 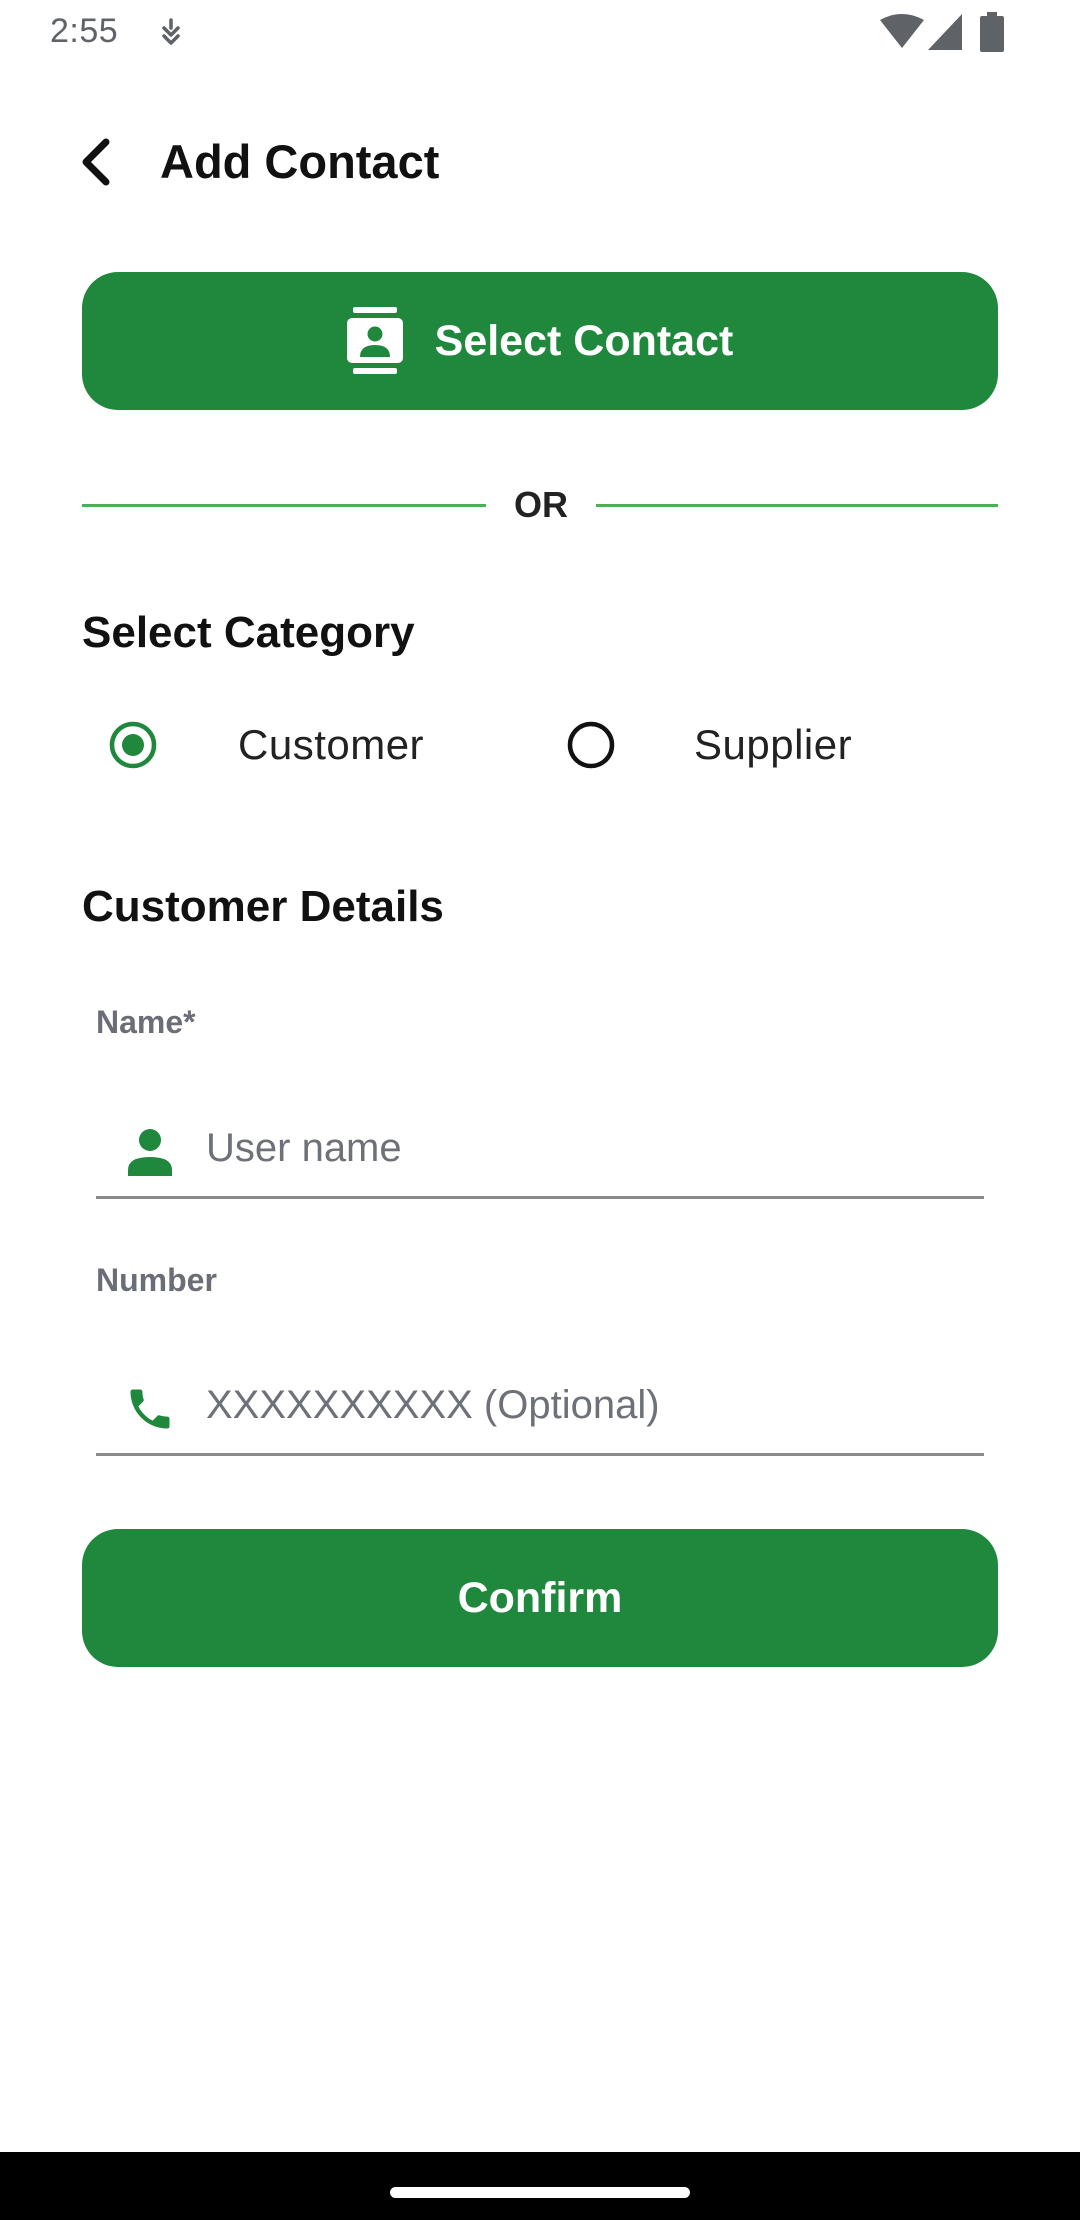 What do you see at coordinates (300, 161) in the screenshot?
I see `page-title: Add Contact` at bounding box center [300, 161].